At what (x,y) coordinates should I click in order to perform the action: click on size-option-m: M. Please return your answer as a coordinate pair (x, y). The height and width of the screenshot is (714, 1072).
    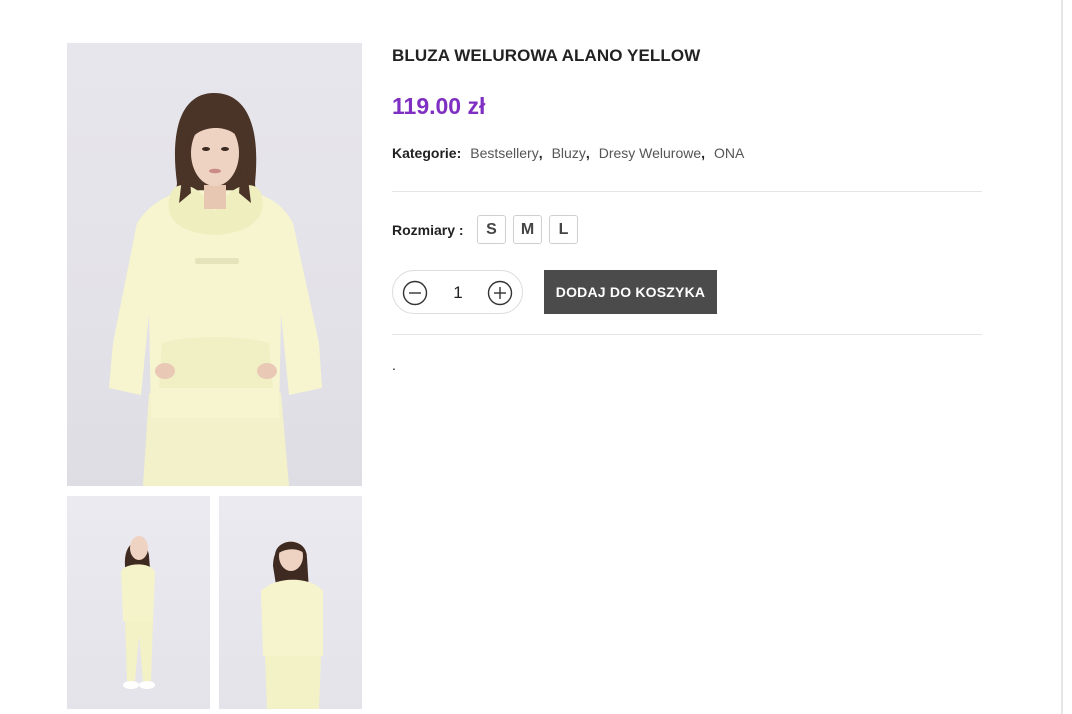
    Looking at the image, I should click on (527, 229).